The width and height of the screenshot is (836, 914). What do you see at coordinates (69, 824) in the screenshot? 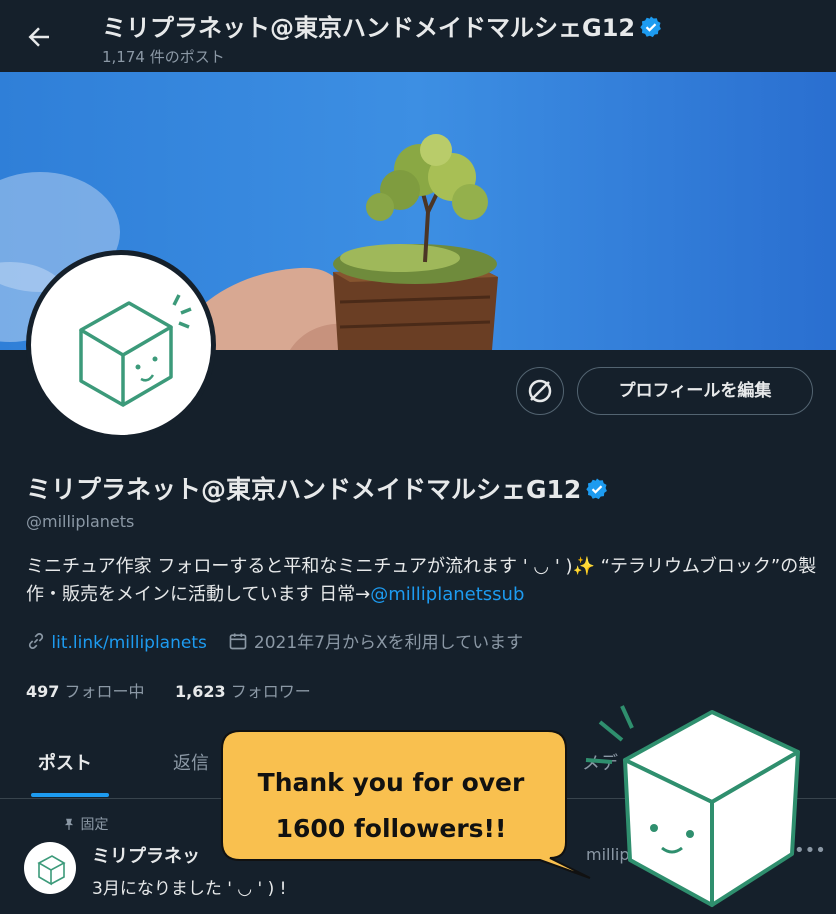
I see `pin-icon` at bounding box center [69, 824].